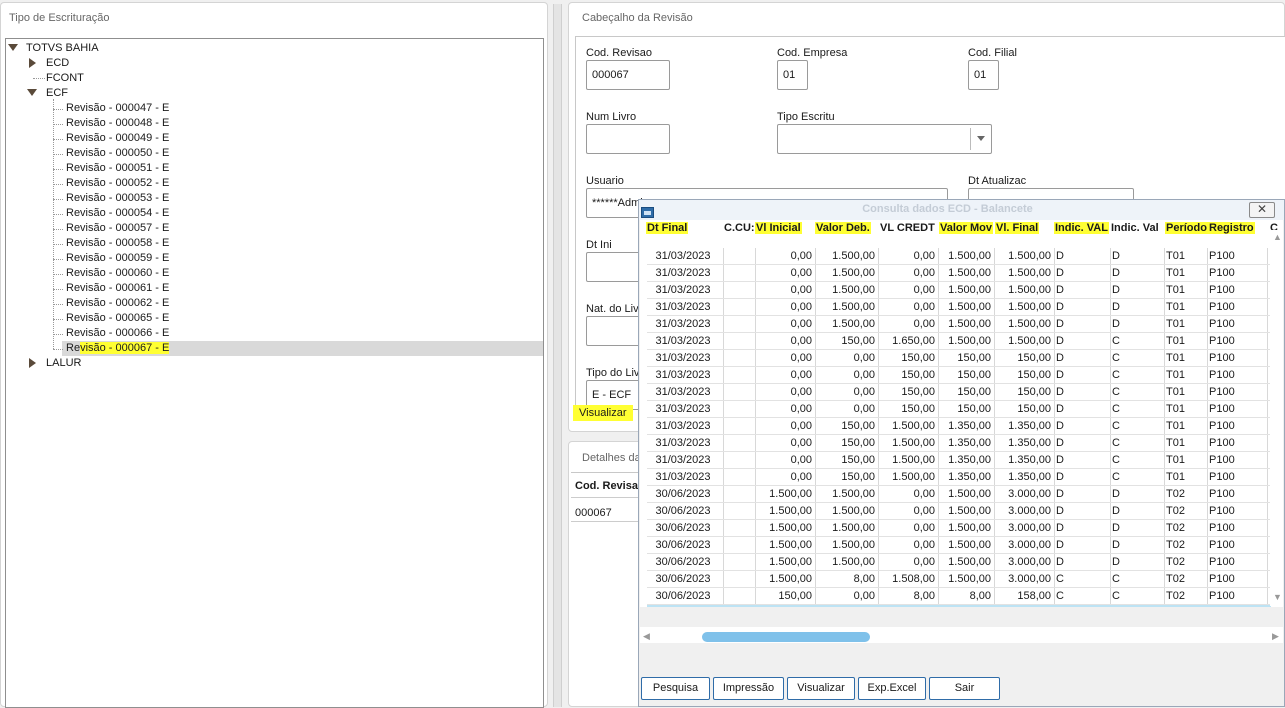 This screenshot has height=708, width=1285. What do you see at coordinates (667, 235) in the screenshot?
I see `column-header: Dt Final` at bounding box center [667, 235].